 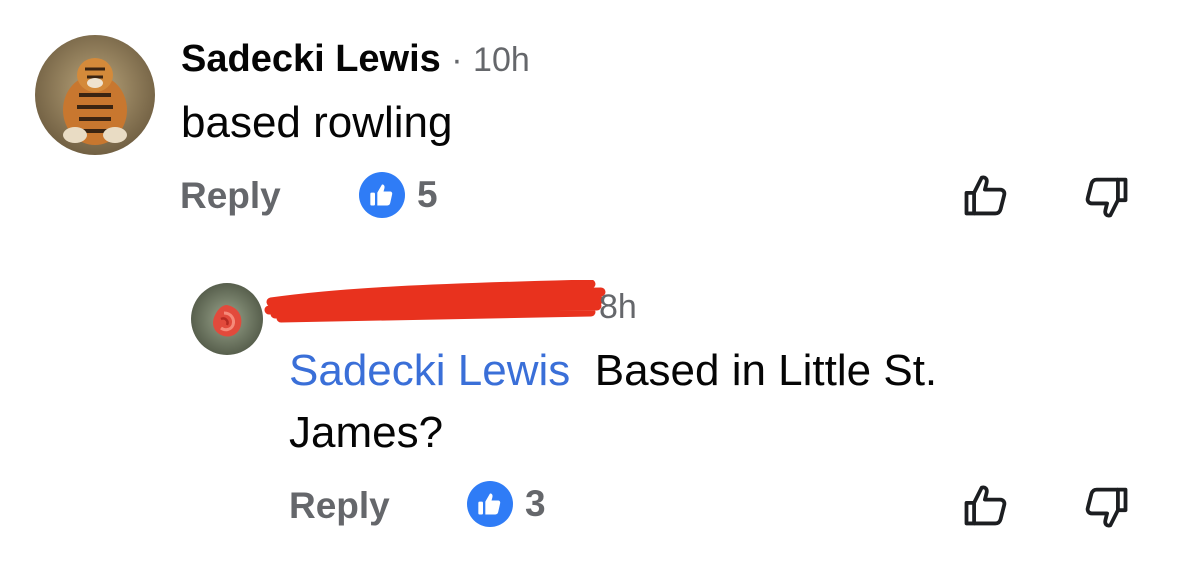 I want to click on mention-link: Sadecki Lewis, so click(x=429, y=370).